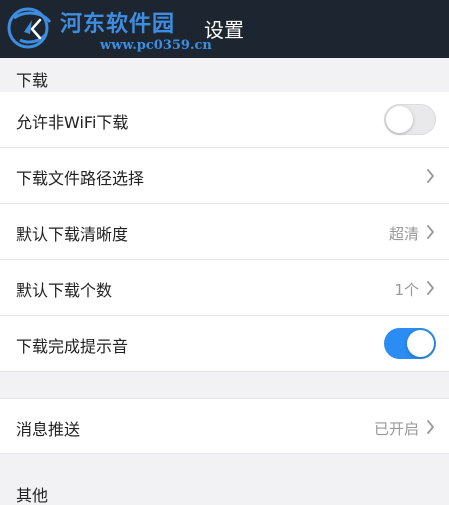 This screenshot has height=505, width=449. Describe the element at coordinates (224, 120) in the screenshot. I see `row-wifi-download: 允许非WiFi下载` at that location.